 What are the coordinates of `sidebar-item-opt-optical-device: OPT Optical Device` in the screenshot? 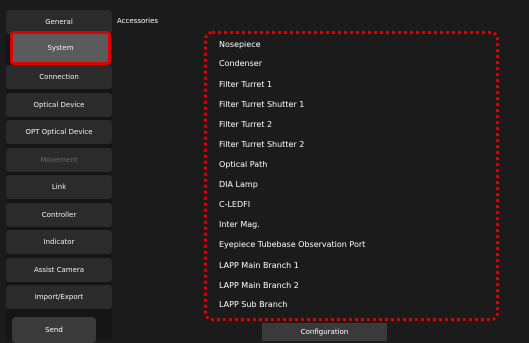 It's located at (59, 132).